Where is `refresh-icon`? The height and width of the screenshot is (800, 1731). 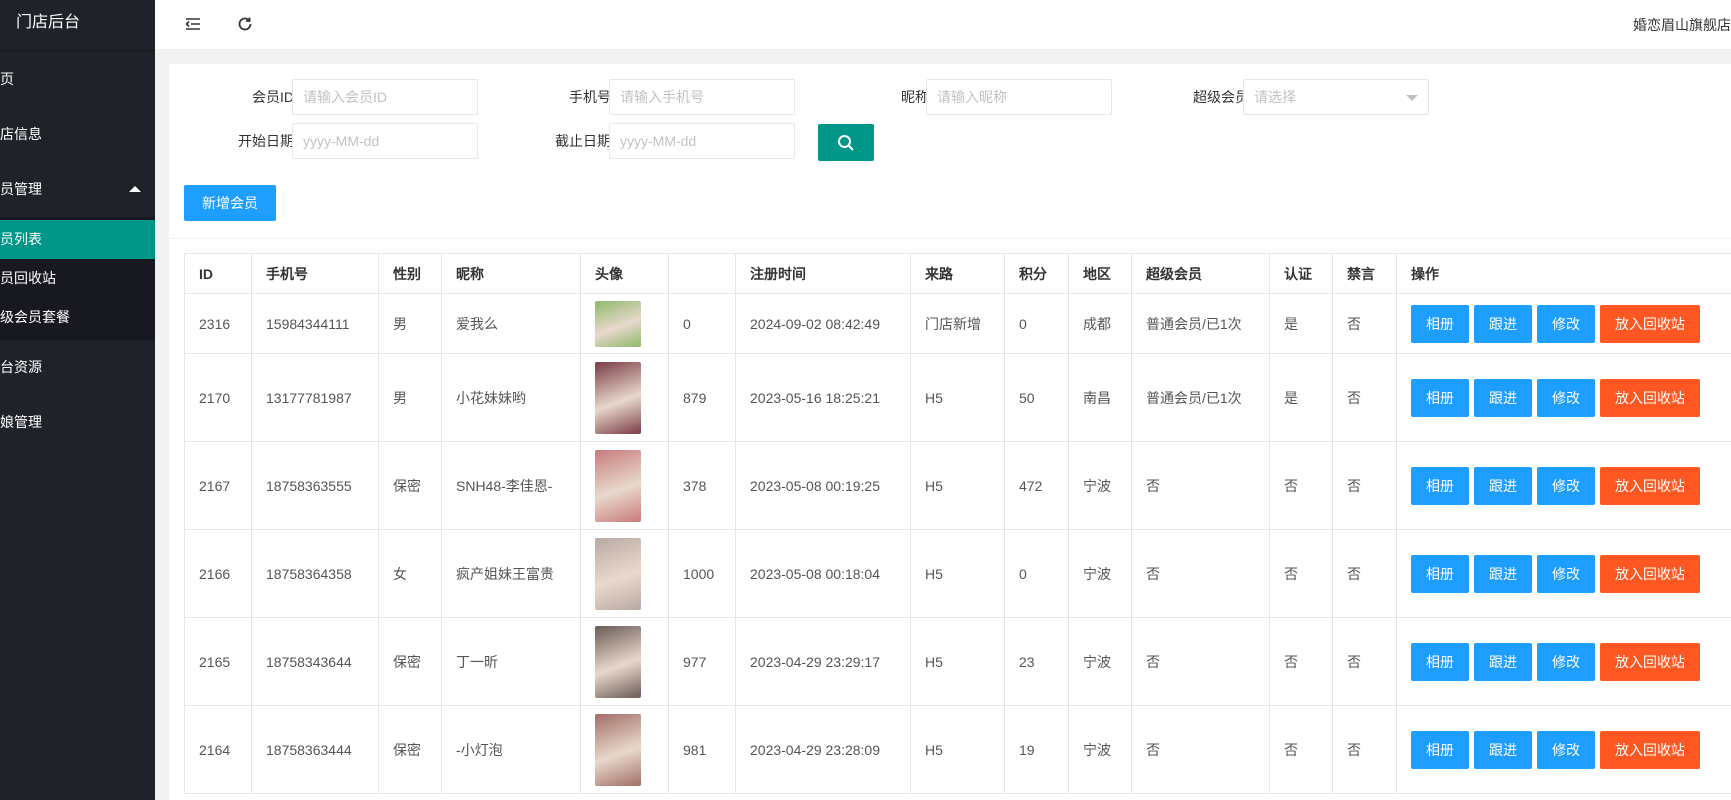
refresh-icon is located at coordinates (245, 25).